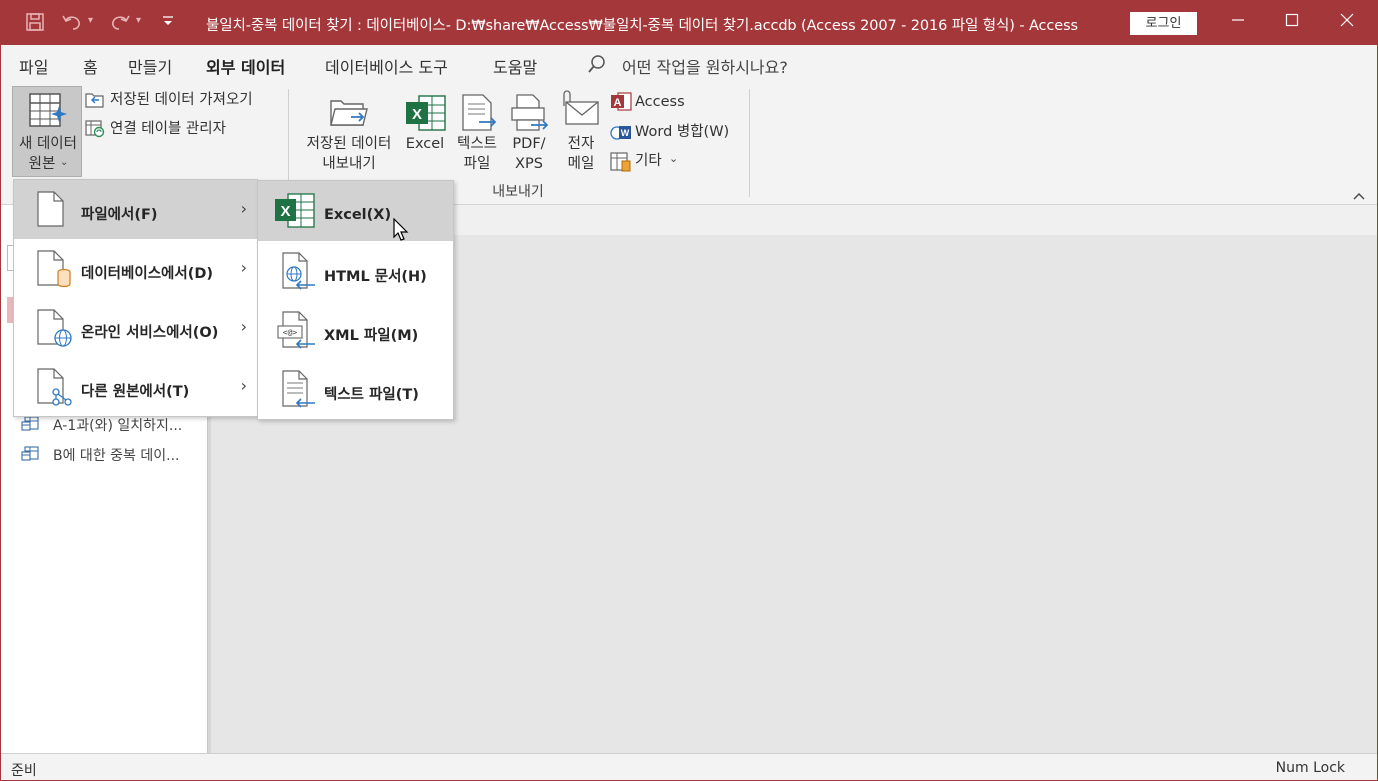 Image resolution: width=1378 pixels, height=781 pixels. Describe the element at coordinates (72, 24) in the screenshot. I see `undo-icon` at that location.